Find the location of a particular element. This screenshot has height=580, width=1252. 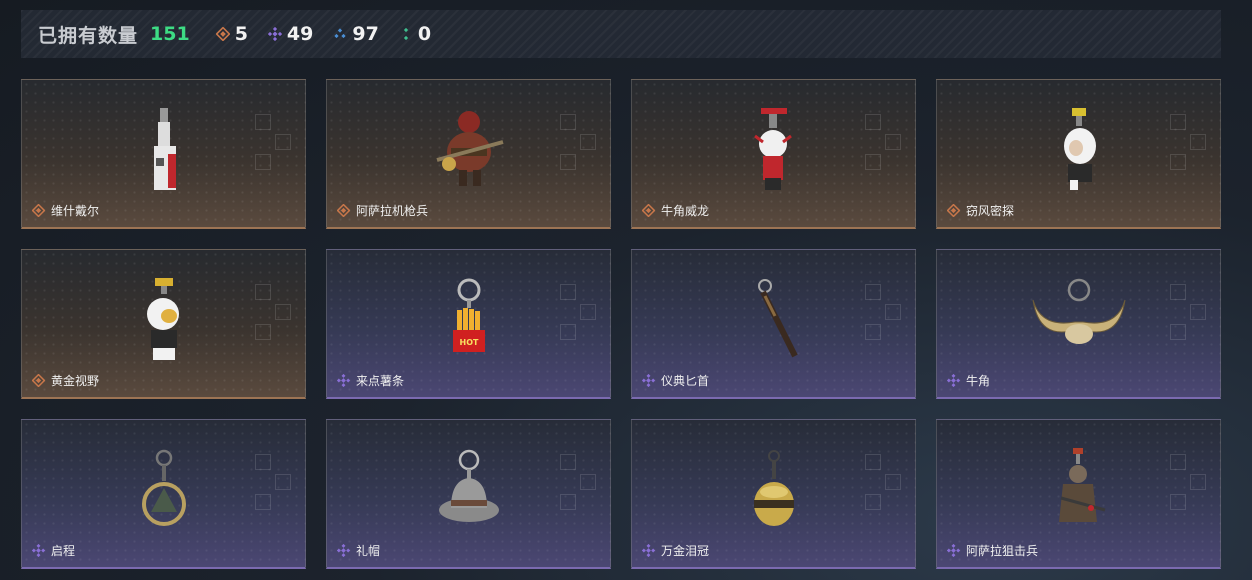

medallion-icon is located at coordinates (163, 487).